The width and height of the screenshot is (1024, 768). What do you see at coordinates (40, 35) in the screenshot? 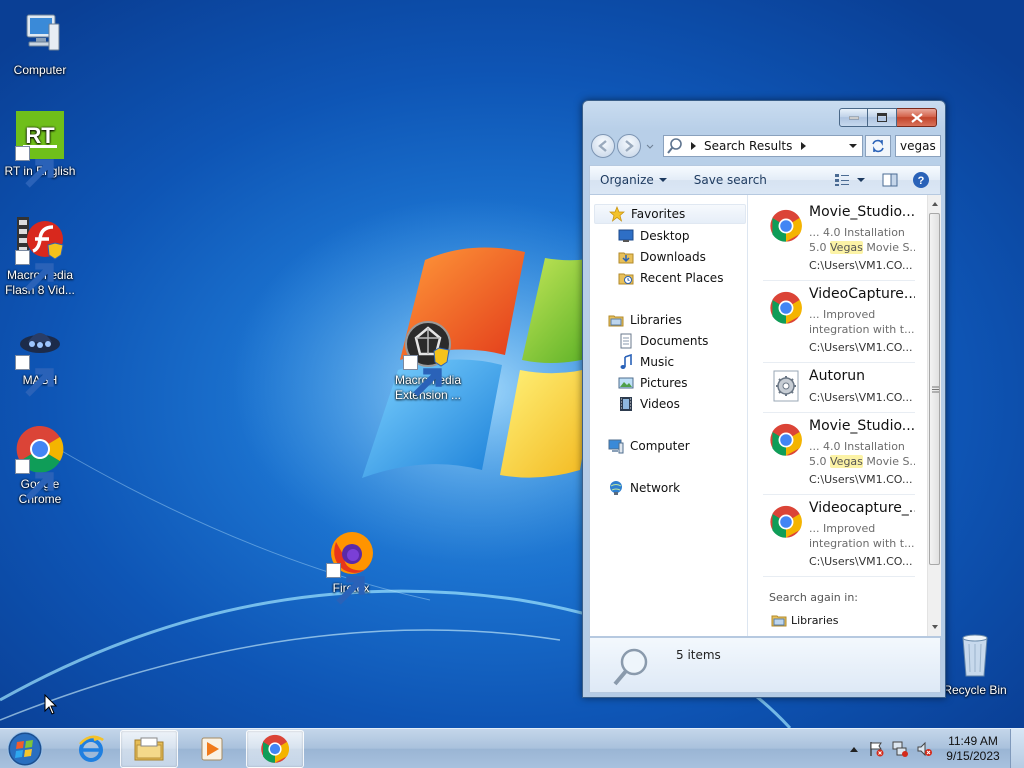
I see `computer-icon` at bounding box center [40, 35].